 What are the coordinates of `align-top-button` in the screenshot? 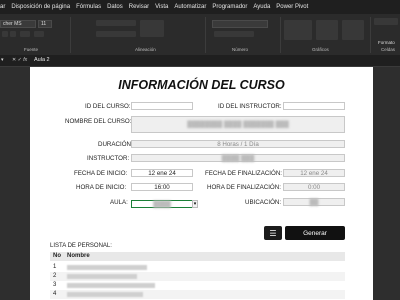 It's located at (116, 23).